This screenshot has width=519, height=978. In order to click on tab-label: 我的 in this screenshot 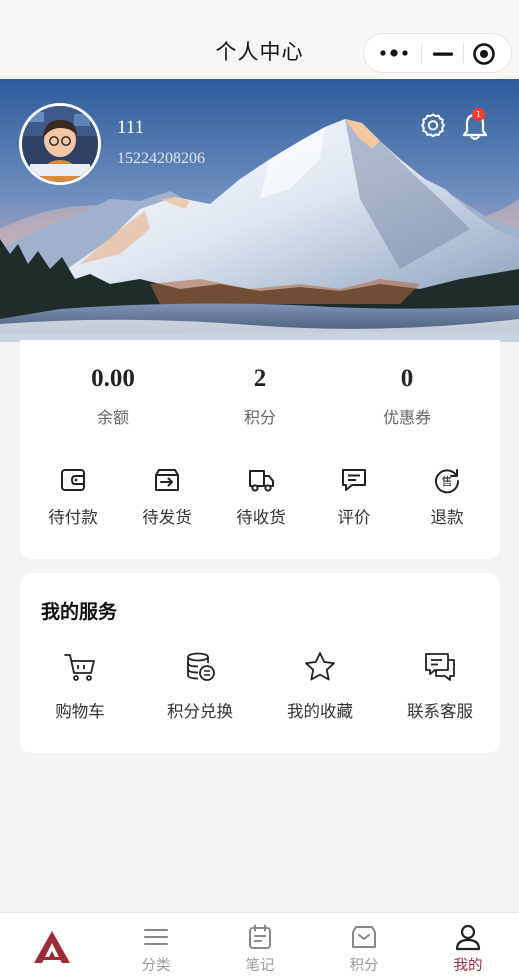, I will do `click(468, 966)`.